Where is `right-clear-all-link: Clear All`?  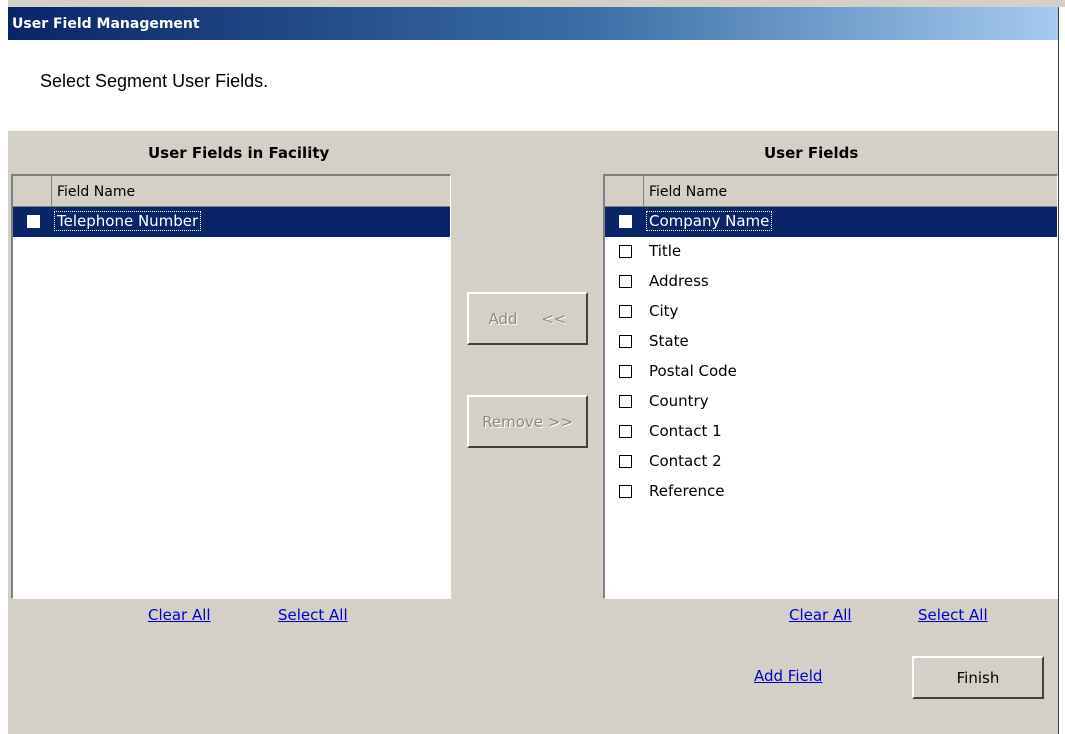
right-clear-all-link: Clear All is located at coordinates (820, 615).